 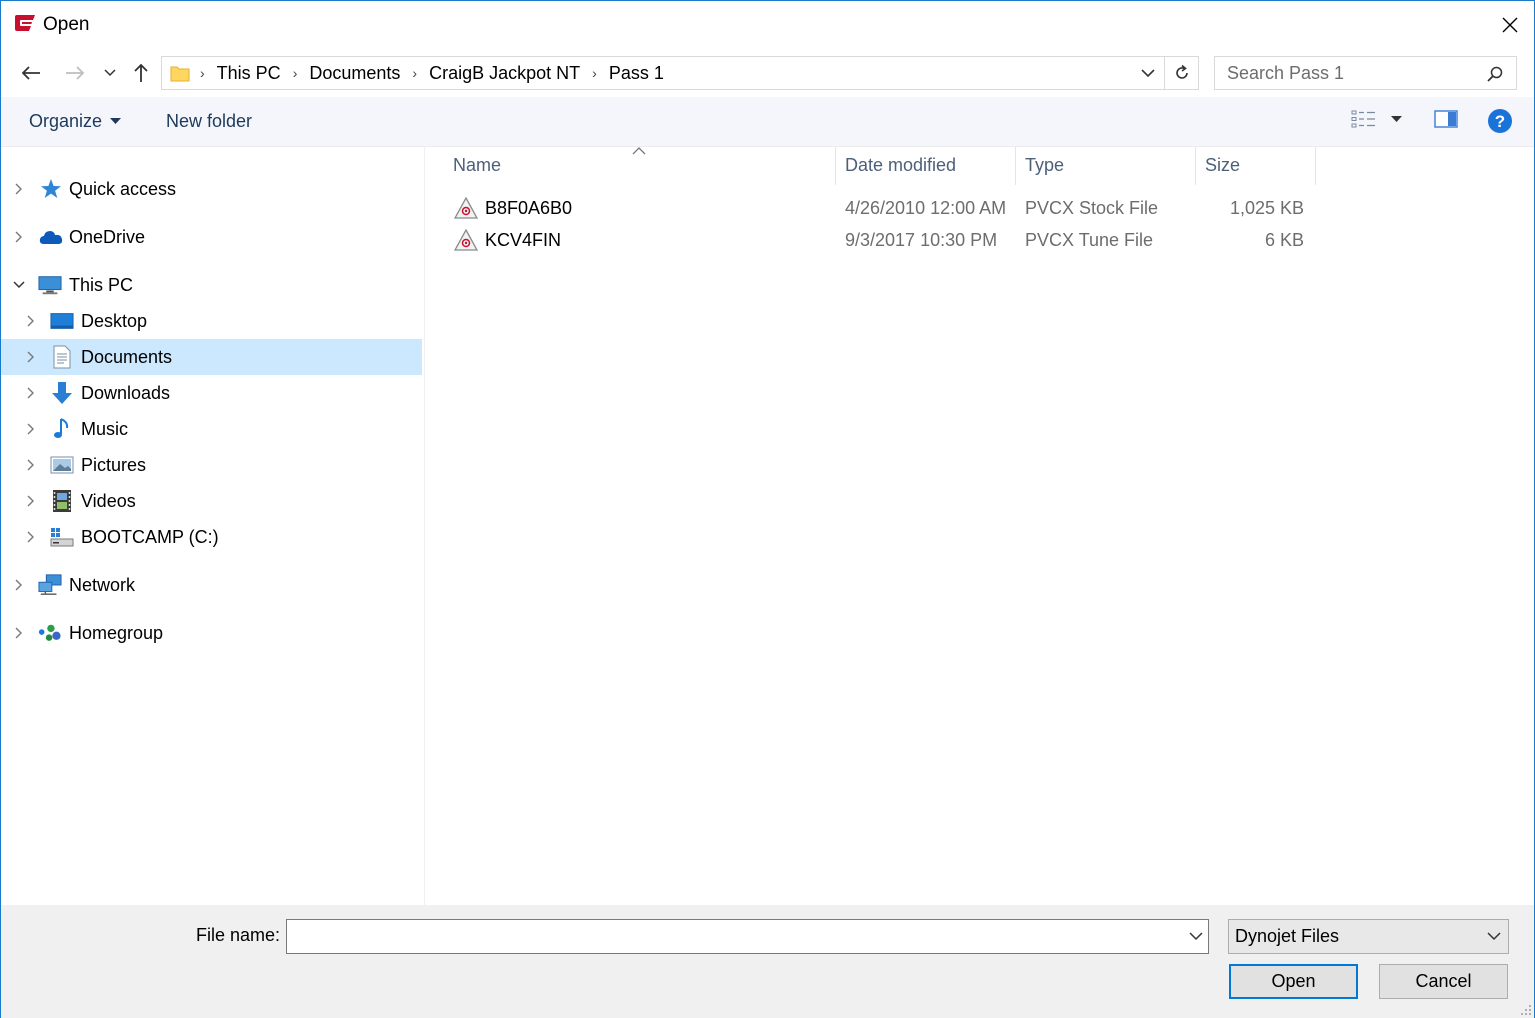 I want to click on arrow-right-icon, so click(x=75, y=73).